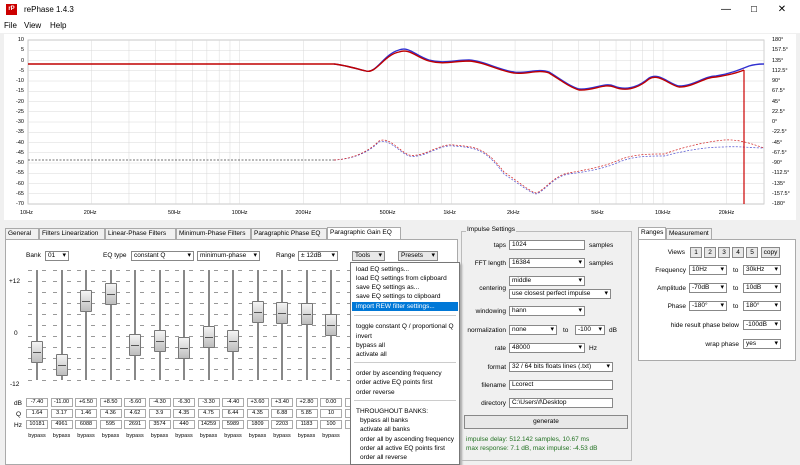 The image size is (800, 465). I want to click on band-hz-field: 10181, so click(37, 424).